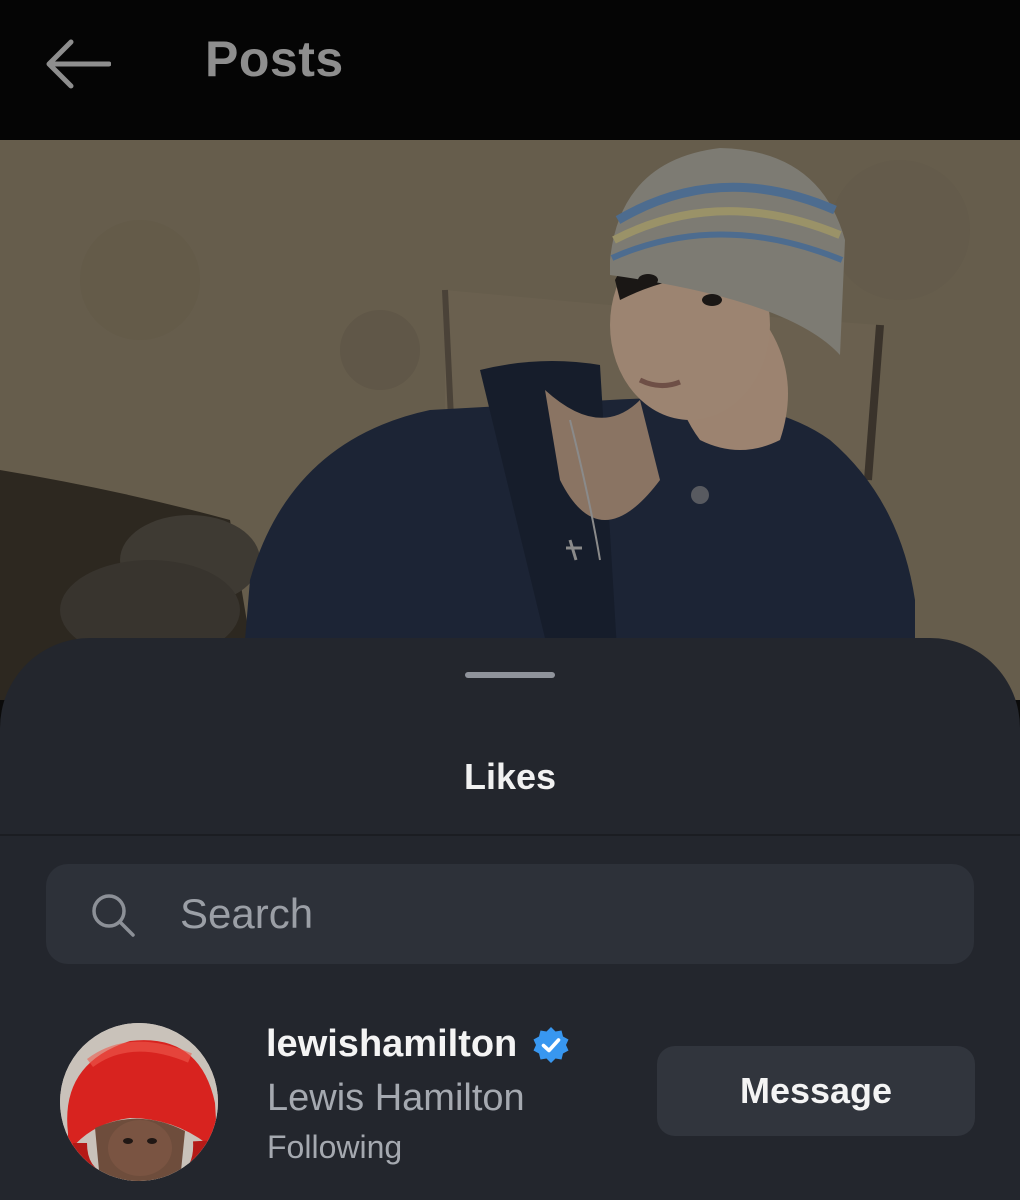 The image size is (1020, 1200). What do you see at coordinates (391, 1044) in the screenshot?
I see `username: lewishamilton` at bounding box center [391, 1044].